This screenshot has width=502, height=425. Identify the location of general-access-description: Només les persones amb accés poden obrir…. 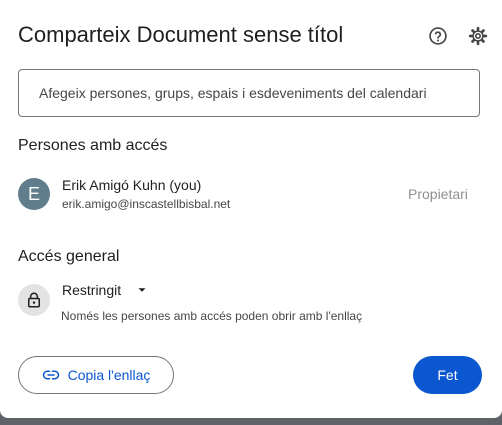
(212, 316).